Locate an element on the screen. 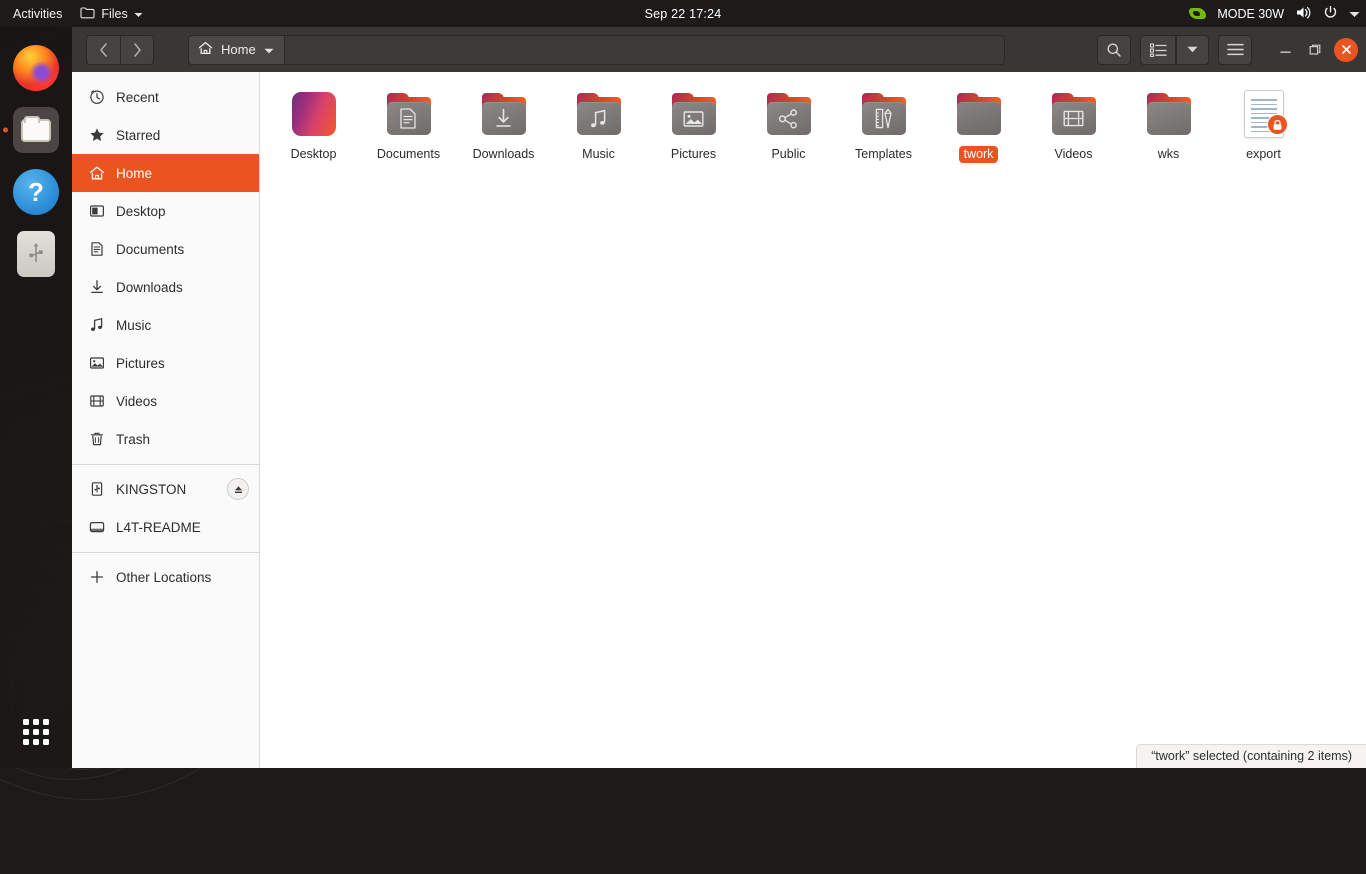 The width and height of the screenshot is (1366, 874). header-bar-actions is located at coordinates (1227, 50).